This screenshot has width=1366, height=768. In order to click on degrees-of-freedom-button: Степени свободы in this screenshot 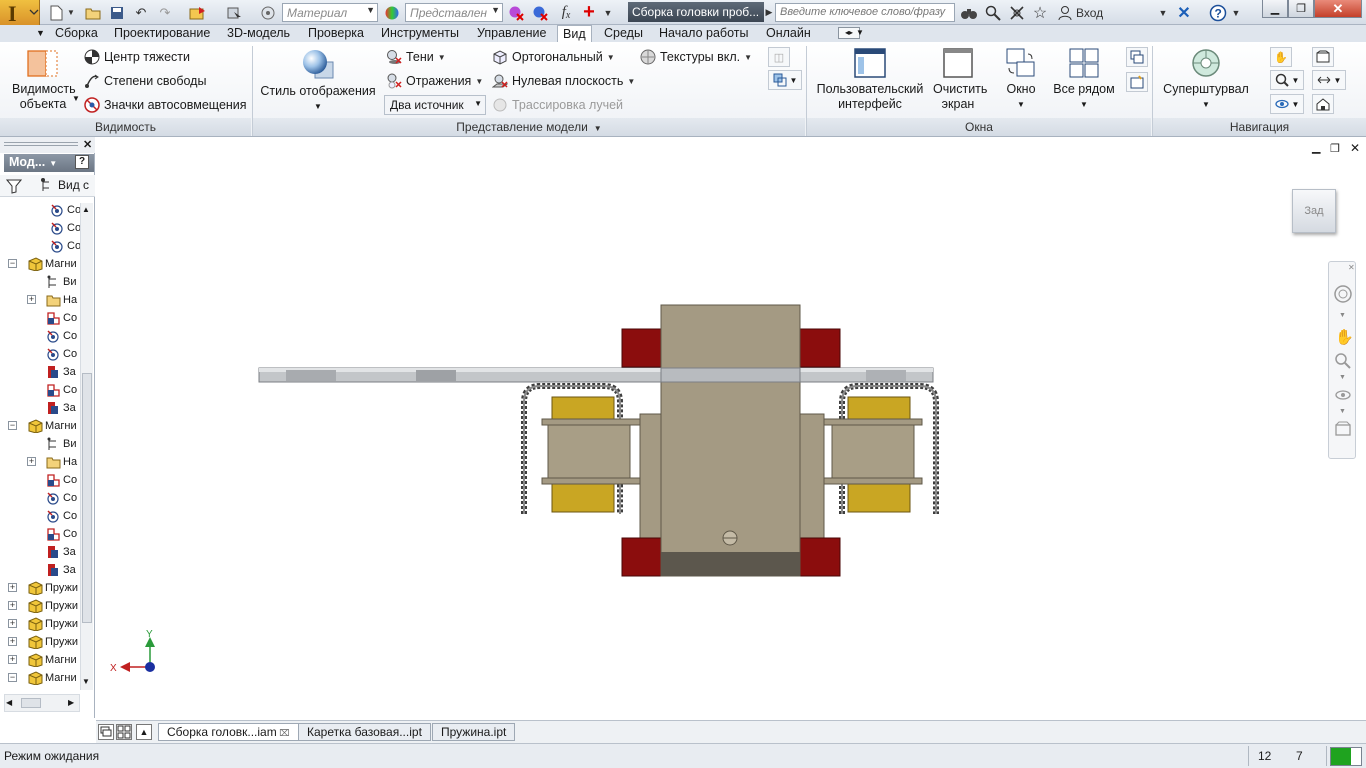, I will do `click(145, 81)`.